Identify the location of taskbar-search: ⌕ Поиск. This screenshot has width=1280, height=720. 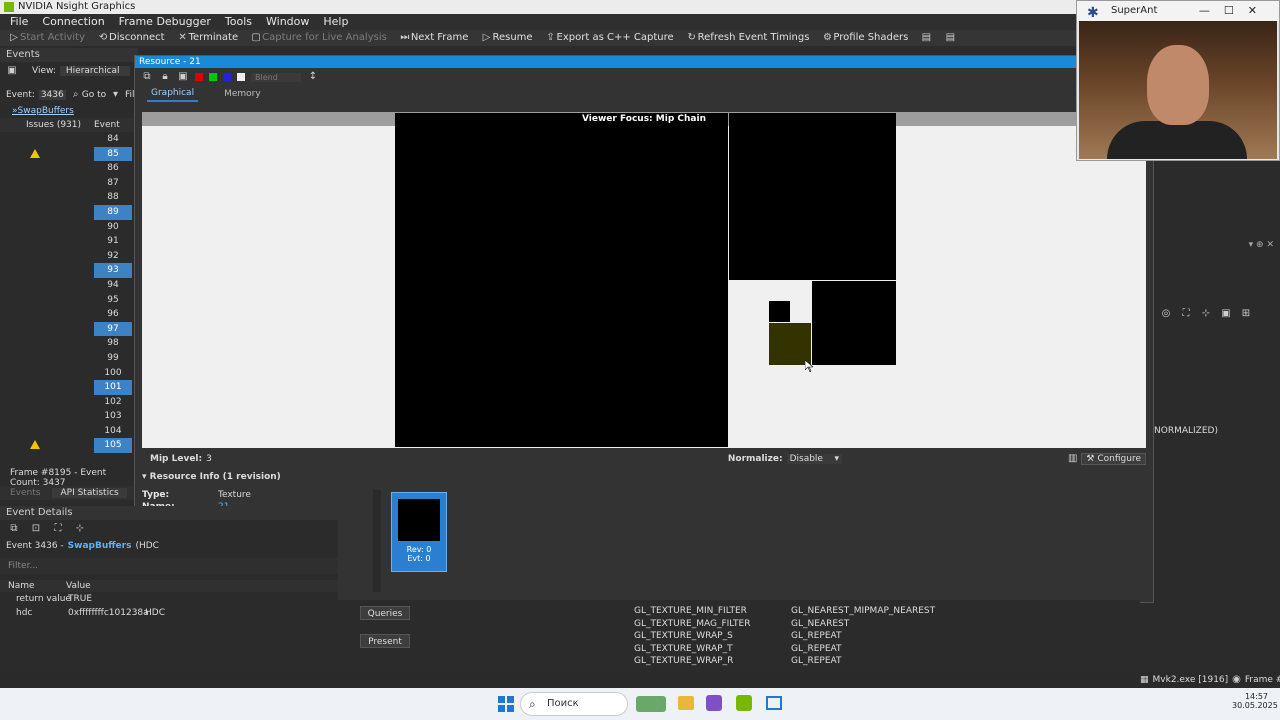
(574, 704).